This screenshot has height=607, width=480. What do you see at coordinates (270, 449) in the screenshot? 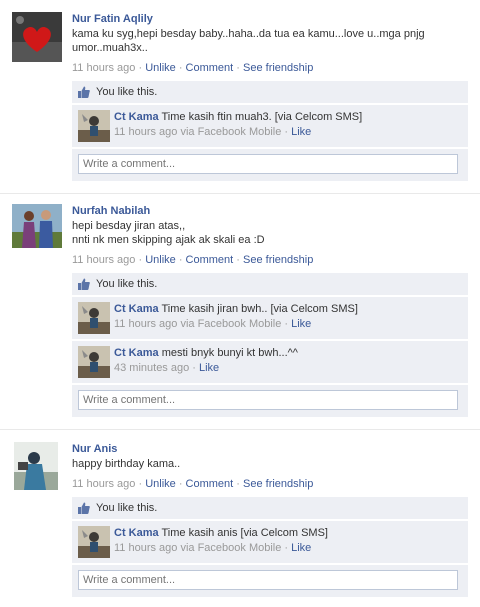
I see `post-author: Nur Anis` at bounding box center [270, 449].